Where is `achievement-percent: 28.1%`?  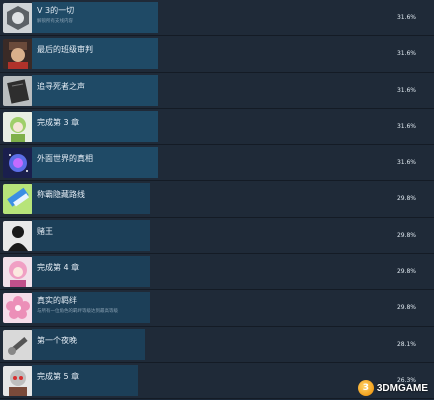
achievement-percent: 28.1% is located at coordinates (406, 344).